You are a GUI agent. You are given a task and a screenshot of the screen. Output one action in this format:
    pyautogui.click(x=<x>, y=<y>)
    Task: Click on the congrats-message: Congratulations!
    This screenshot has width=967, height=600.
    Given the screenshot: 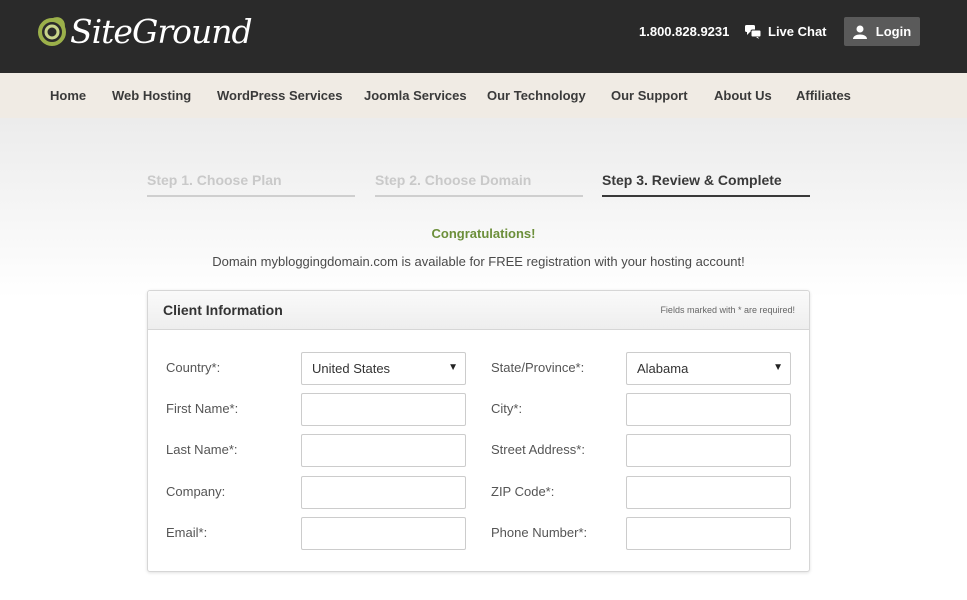 What is the action you would take?
    pyautogui.click(x=483, y=233)
    